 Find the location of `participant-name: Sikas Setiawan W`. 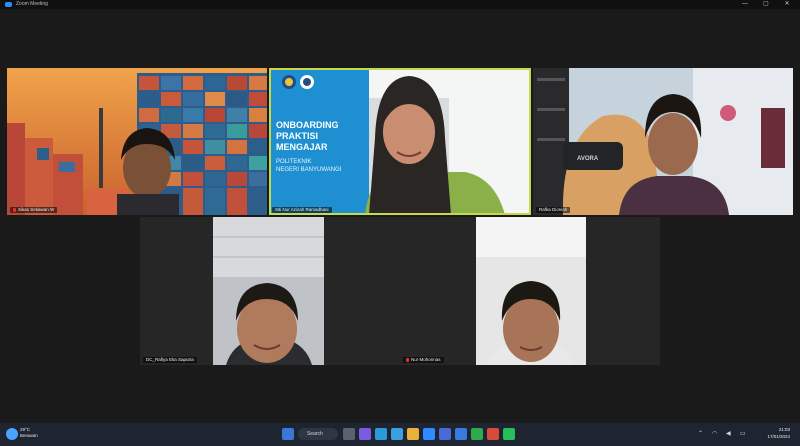

participant-name: Sikas Setiawan W is located at coordinates (36, 209).